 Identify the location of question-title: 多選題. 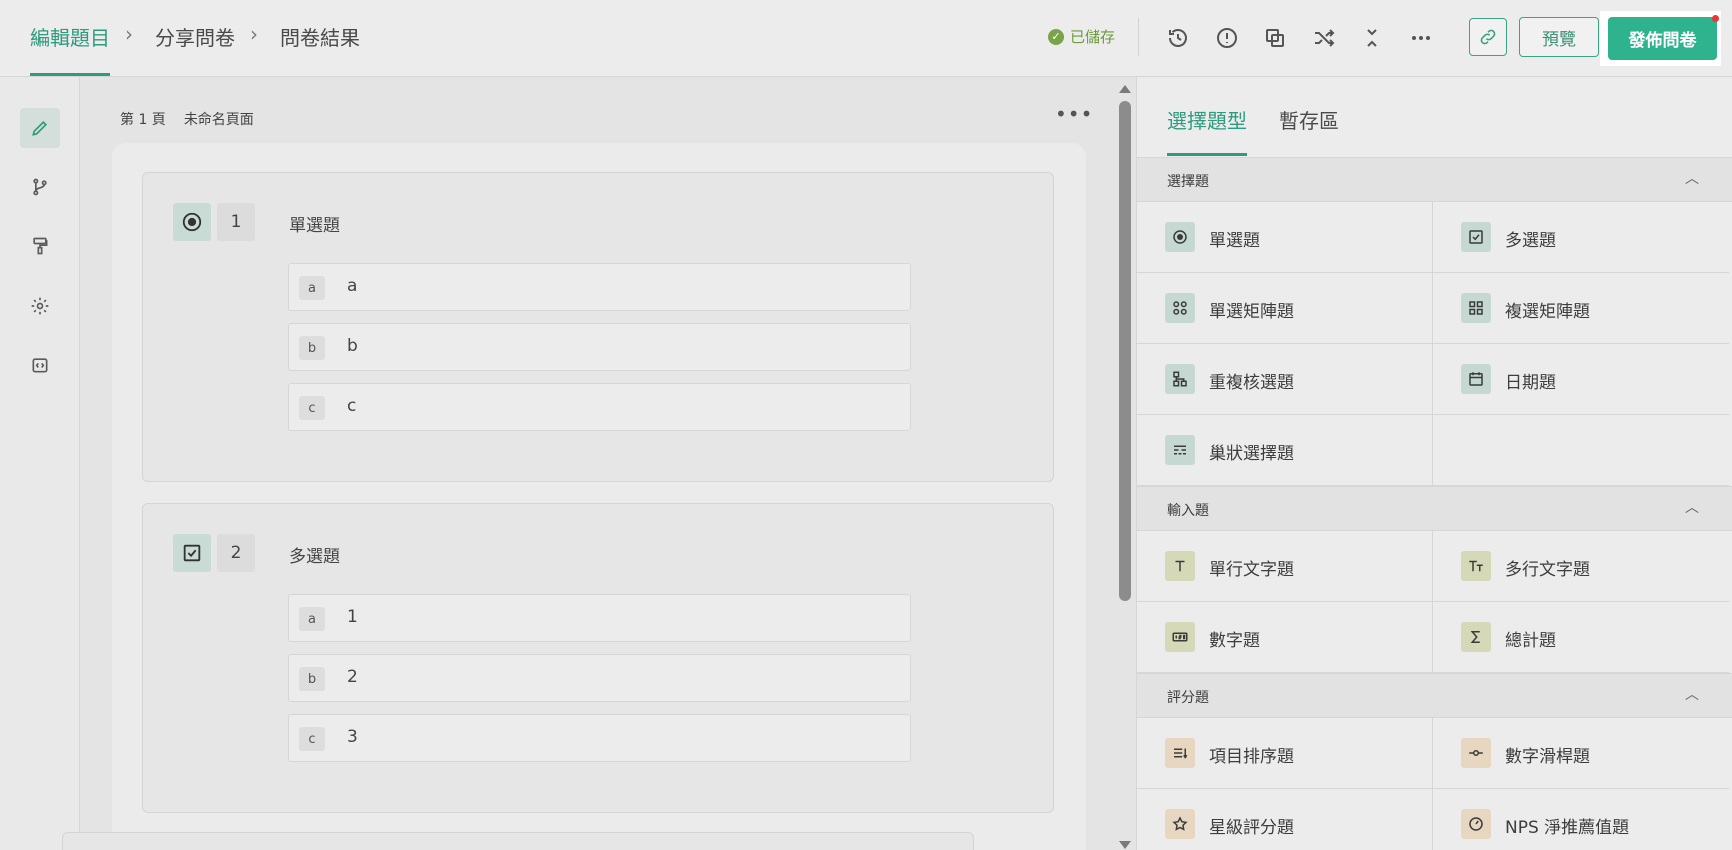
(314, 554).